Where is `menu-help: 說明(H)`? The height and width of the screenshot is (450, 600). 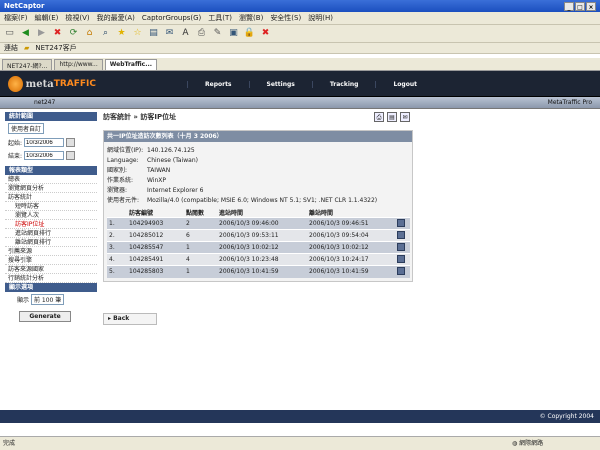
menu-help: 說明(H) is located at coordinates (320, 18).